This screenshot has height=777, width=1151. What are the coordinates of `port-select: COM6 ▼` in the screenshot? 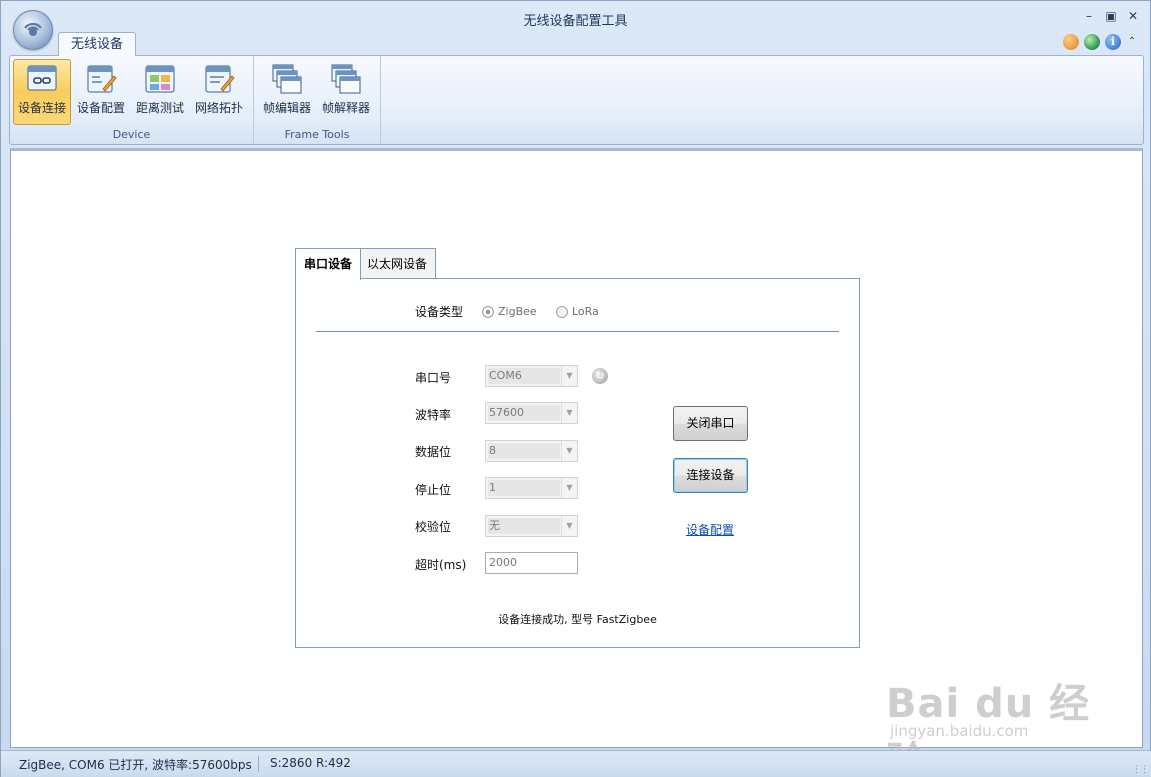 It's located at (531, 376).